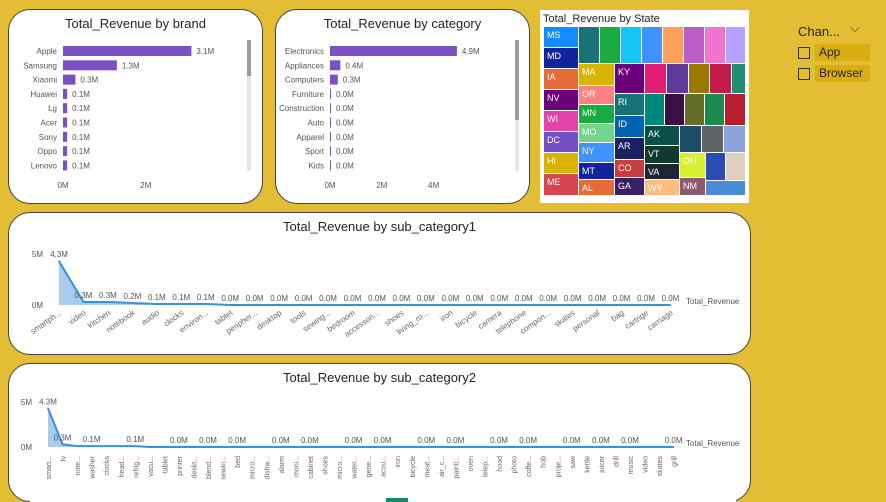 This screenshot has width=886, height=502. Describe the element at coordinates (629, 126) in the screenshot. I see `treemap-cell: ID` at that location.